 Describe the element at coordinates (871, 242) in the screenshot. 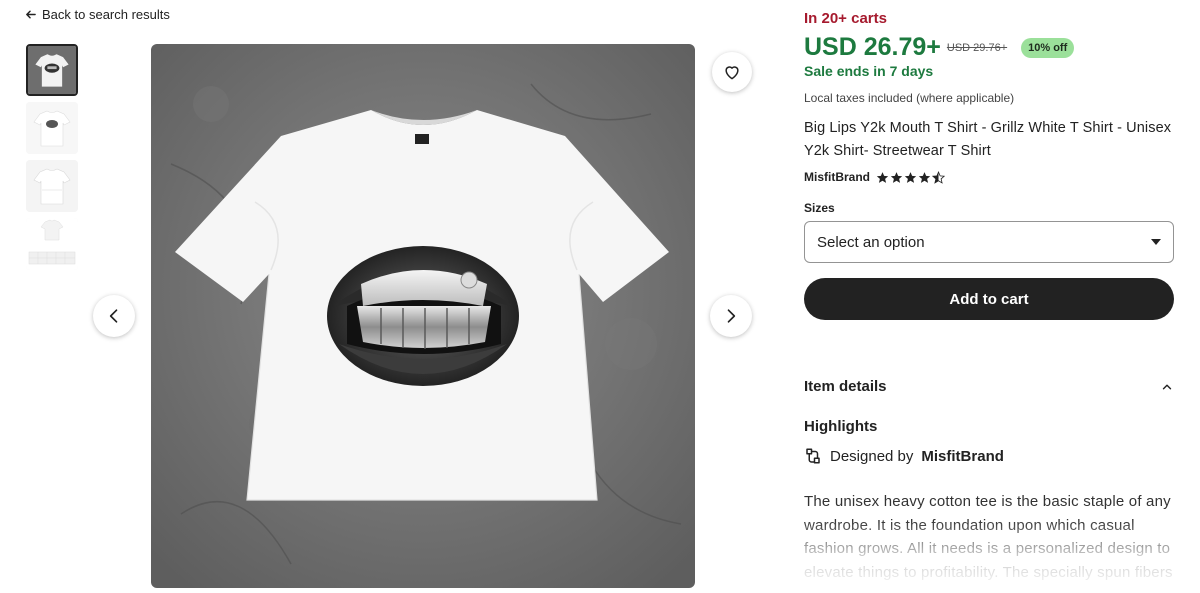

I see `sizes-select-value: Select an option` at that location.